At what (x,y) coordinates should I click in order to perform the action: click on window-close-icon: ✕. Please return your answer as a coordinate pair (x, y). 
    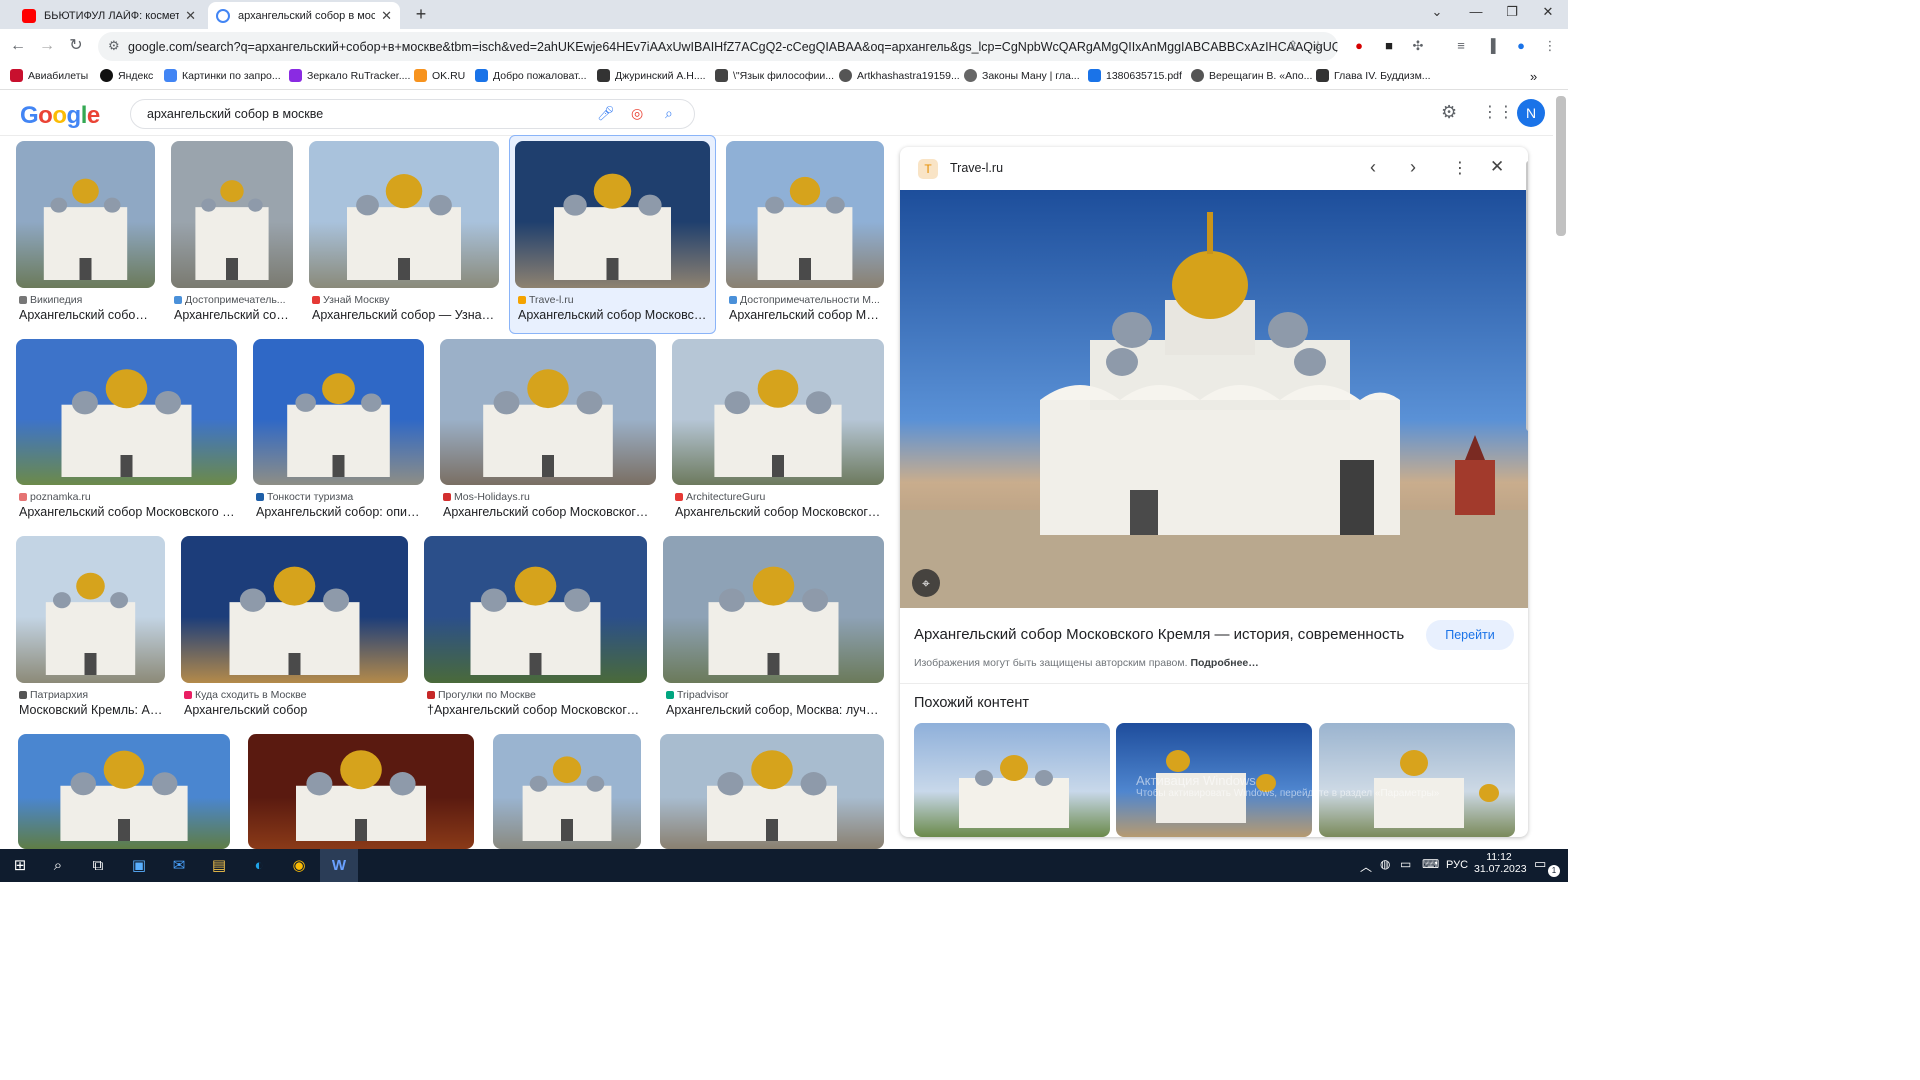
    Looking at the image, I should click on (1548, 13).